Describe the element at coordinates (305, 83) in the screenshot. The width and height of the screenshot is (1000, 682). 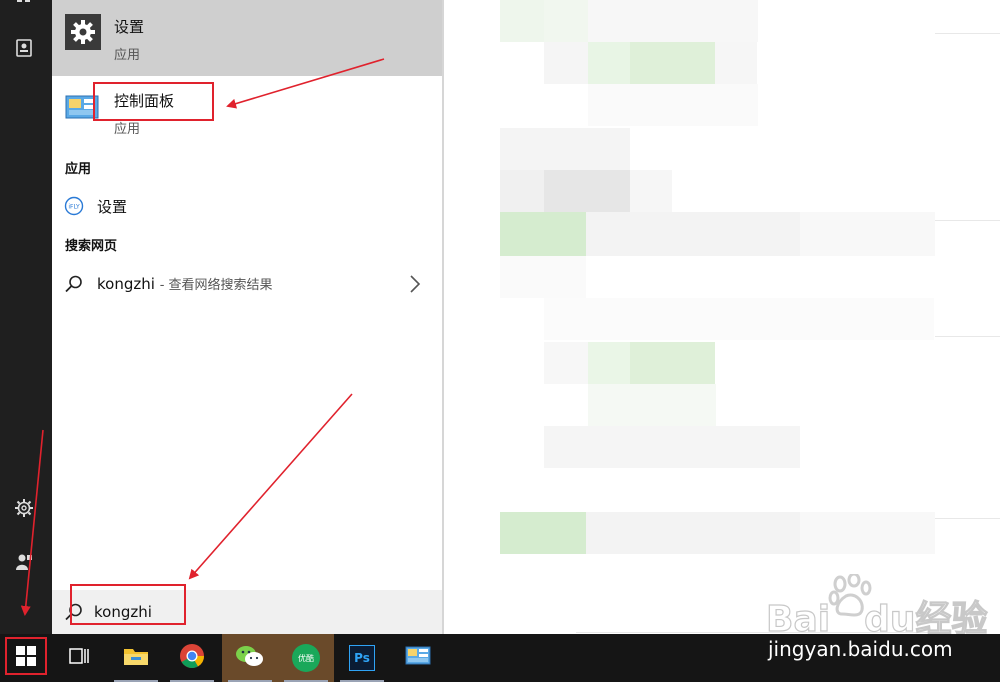
I see `arrow-to-control-panel` at that location.